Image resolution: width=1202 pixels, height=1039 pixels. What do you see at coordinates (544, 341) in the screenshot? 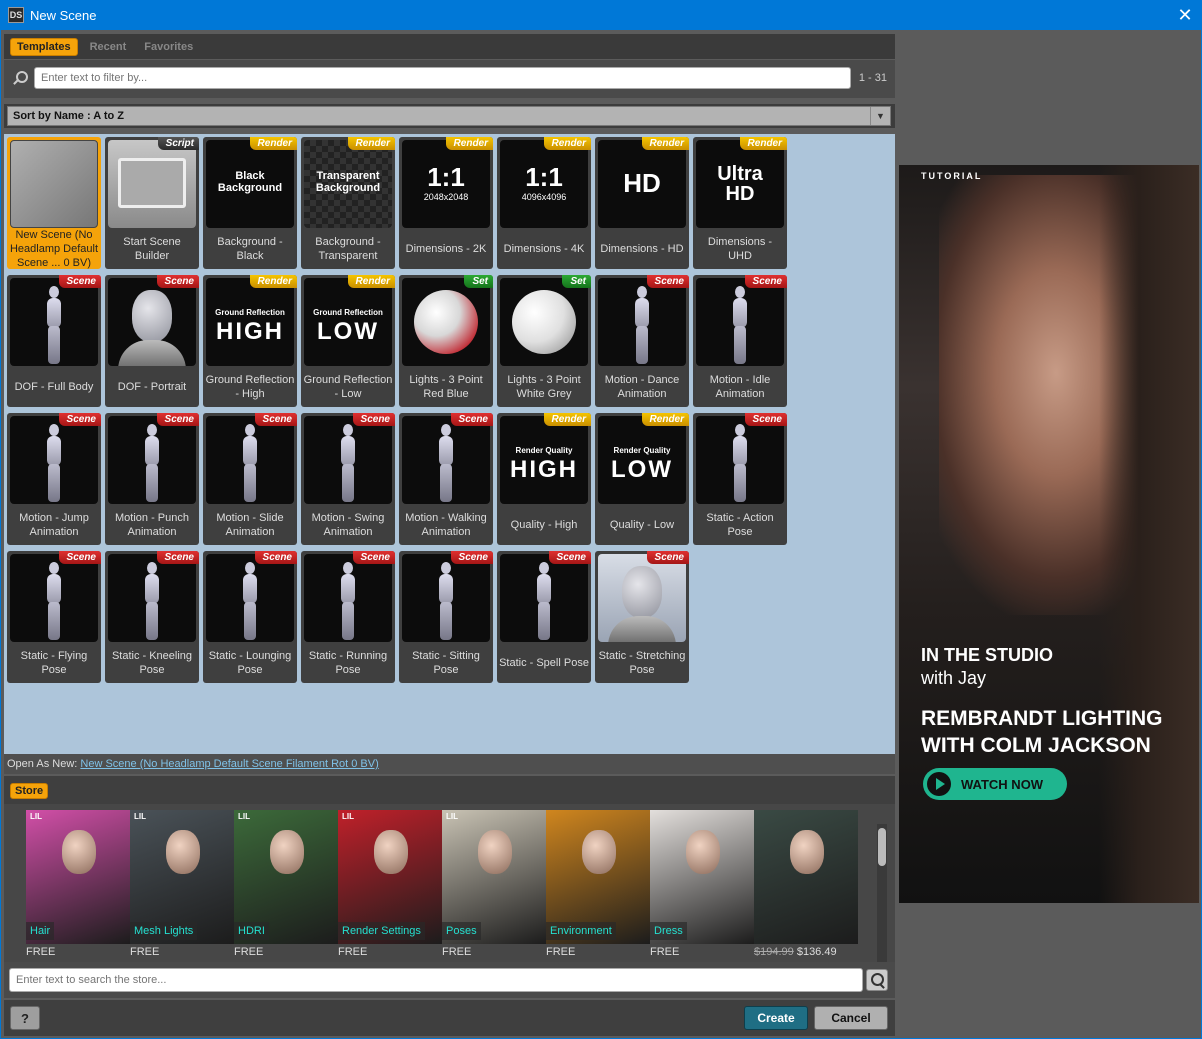
I see `template-tile-lights-3-point-white-grey: Set Lights - 3 Point White Grey` at bounding box center [544, 341].